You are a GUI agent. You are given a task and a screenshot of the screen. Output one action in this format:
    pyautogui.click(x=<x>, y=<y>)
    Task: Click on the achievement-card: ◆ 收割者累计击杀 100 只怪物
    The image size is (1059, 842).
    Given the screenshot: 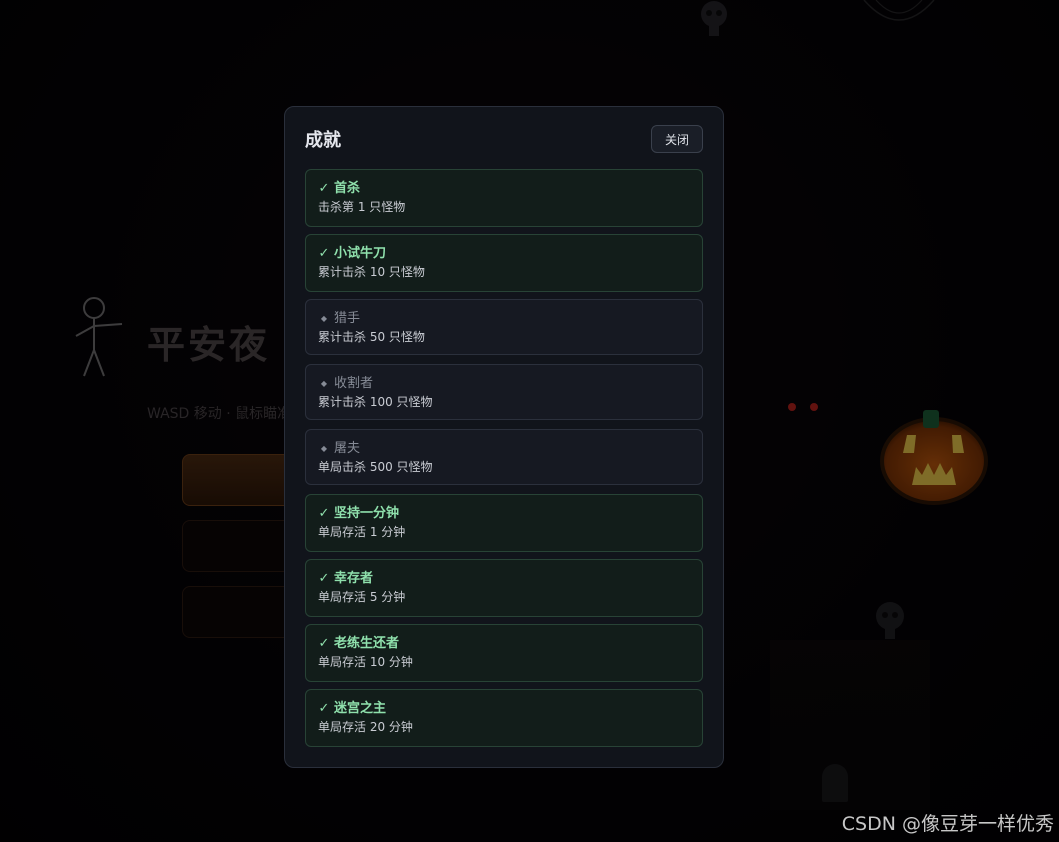 What is the action you would take?
    pyautogui.click(x=504, y=392)
    